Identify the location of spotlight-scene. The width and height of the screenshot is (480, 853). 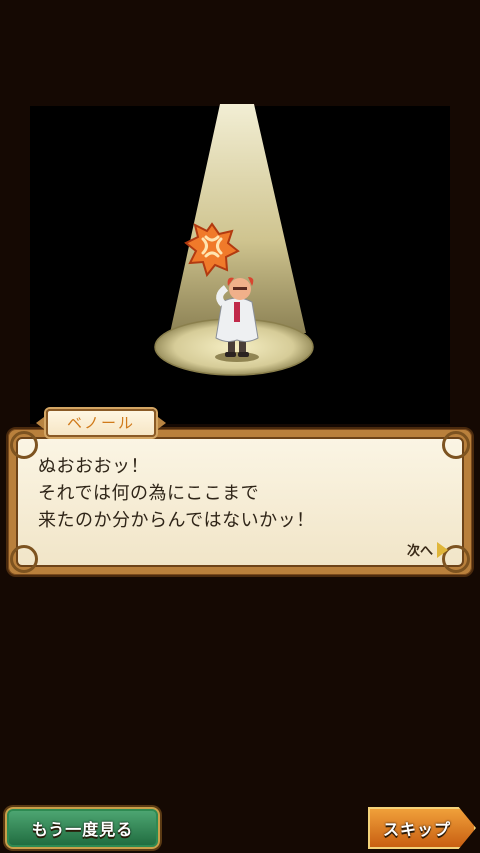
(234, 240).